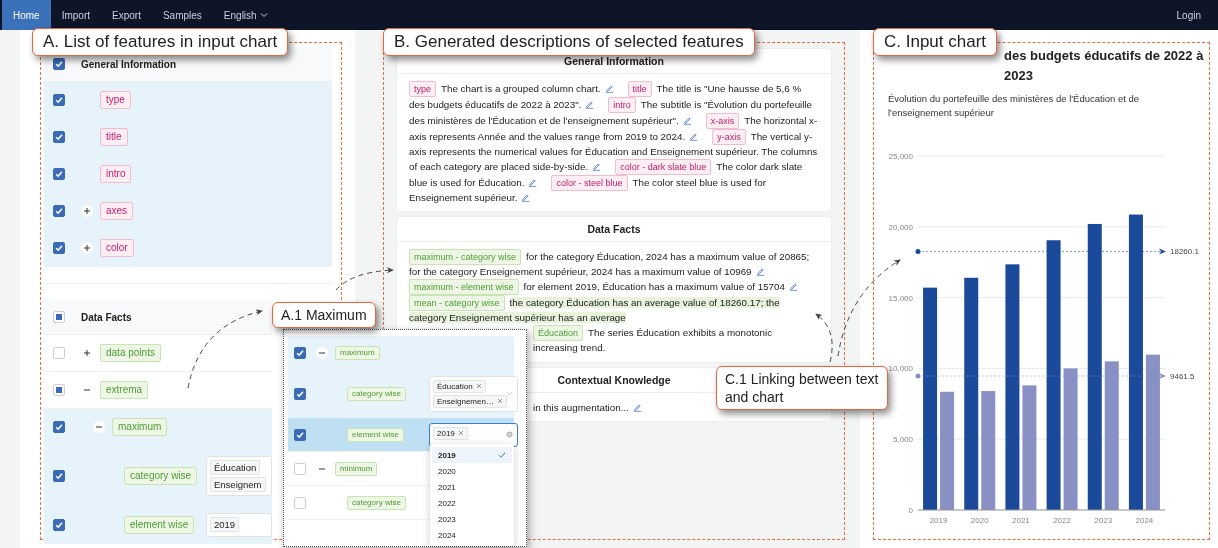 This screenshot has width=1218, height=548. Describe the element at coordinates (900, 156) in the screenshot. I see `axis-label: 25,000` at that location.